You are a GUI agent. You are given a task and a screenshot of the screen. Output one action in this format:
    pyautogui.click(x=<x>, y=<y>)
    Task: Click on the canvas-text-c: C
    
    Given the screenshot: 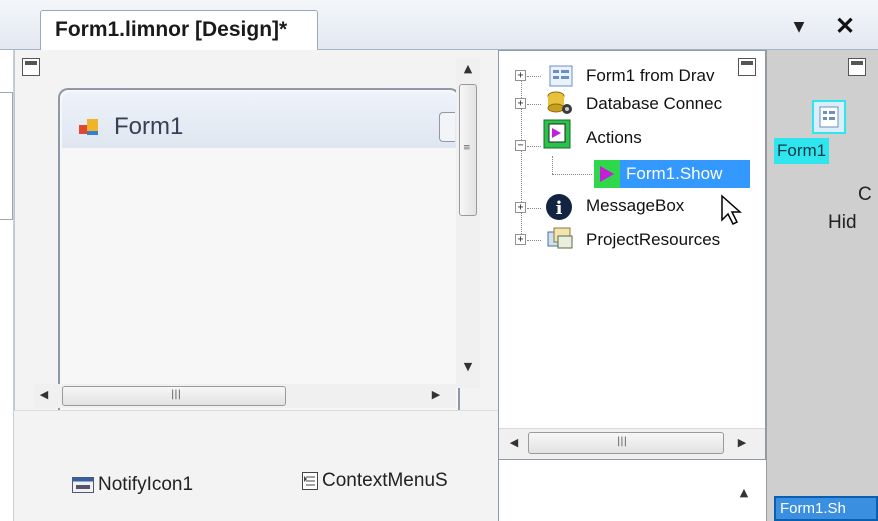 What is the action you would take?
    pyautogui.click(x=865, y=194)
    